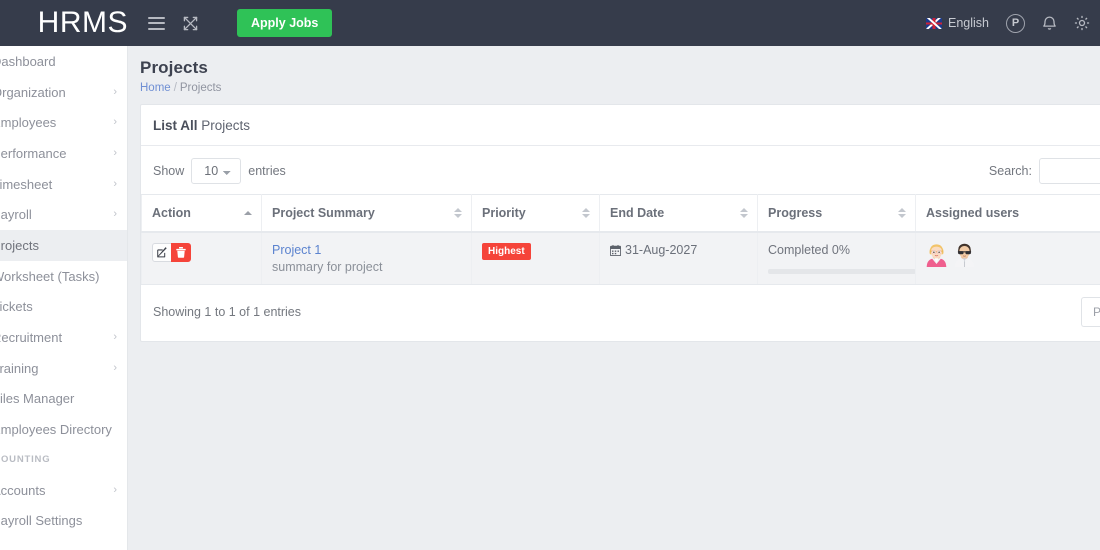 This screenshot has width=1100, height=550. I want to click on sidebar-item-label: Payroll, so click(16, 215).